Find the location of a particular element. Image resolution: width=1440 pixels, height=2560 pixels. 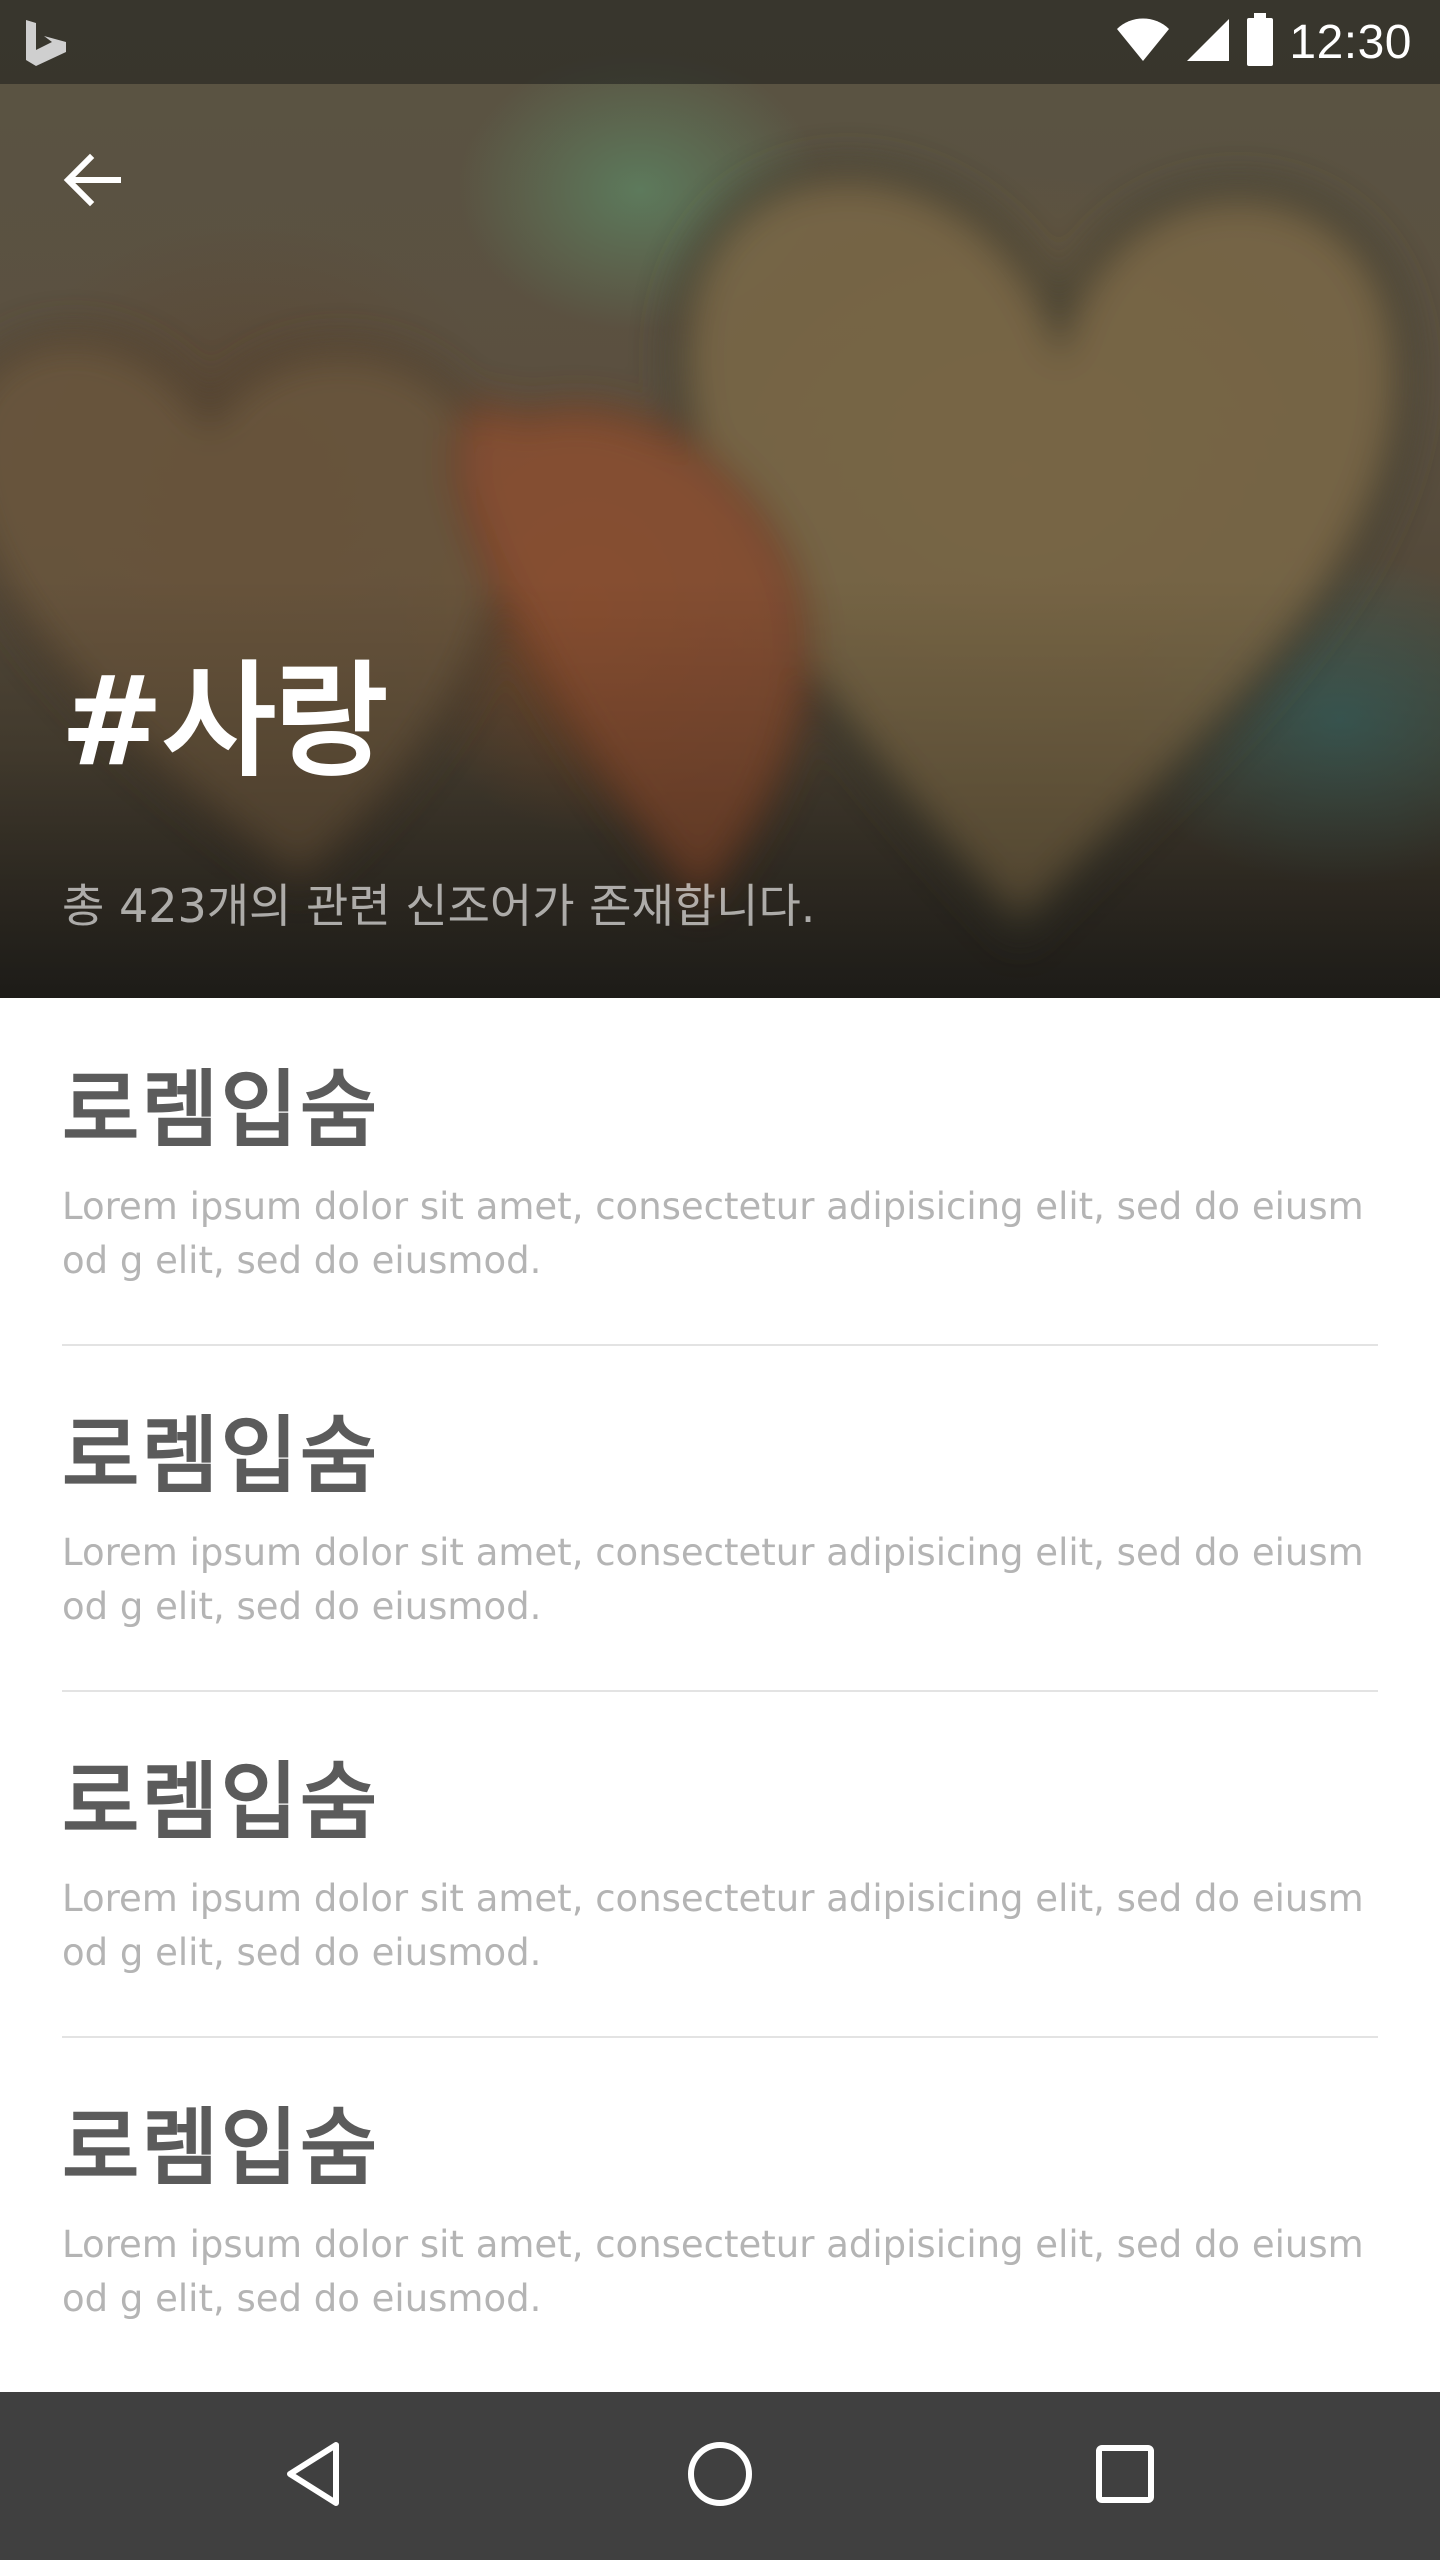

nav-recents-button is located at coordinates (1125, 2476).